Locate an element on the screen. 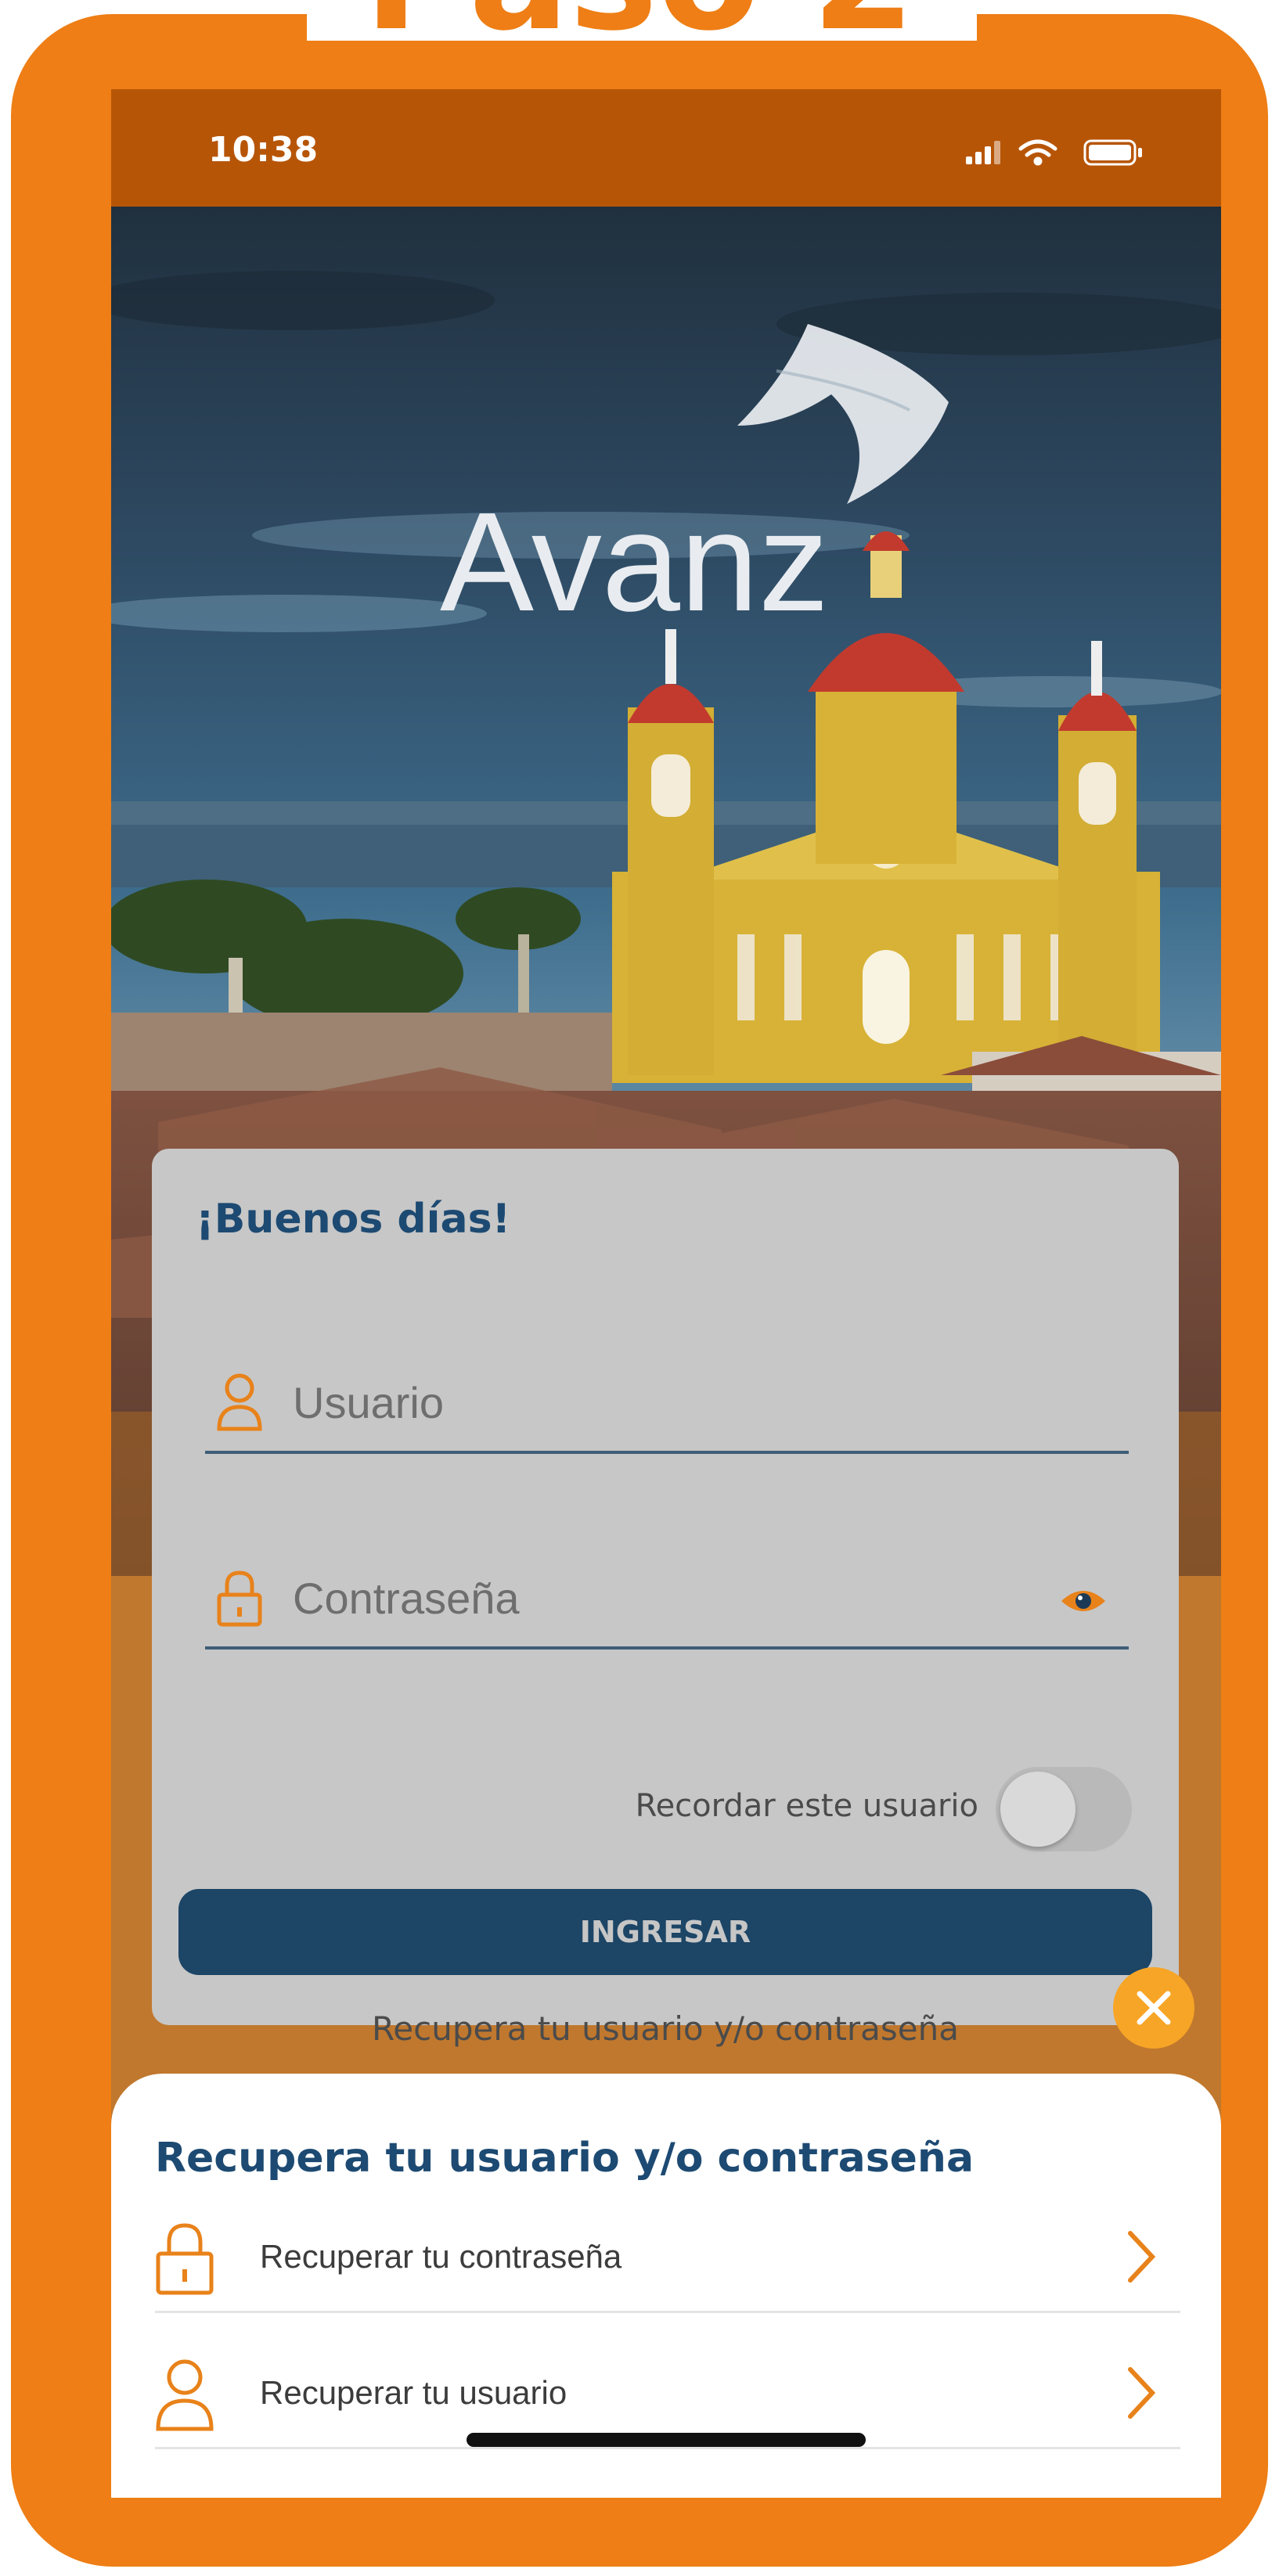 The image size is (1279, 2576). recover-link: Recupera tu usuario y/o contraseña is located at coordinates (665, 2028).